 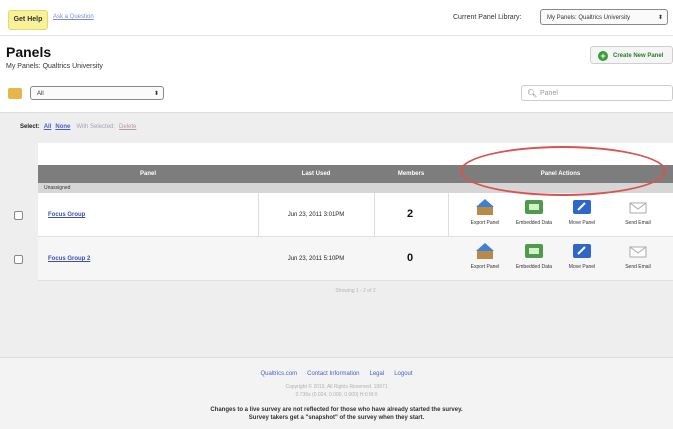 I want to click on pagination-status: Showing 1 - 2 of 2, so click(x=355, y=291).